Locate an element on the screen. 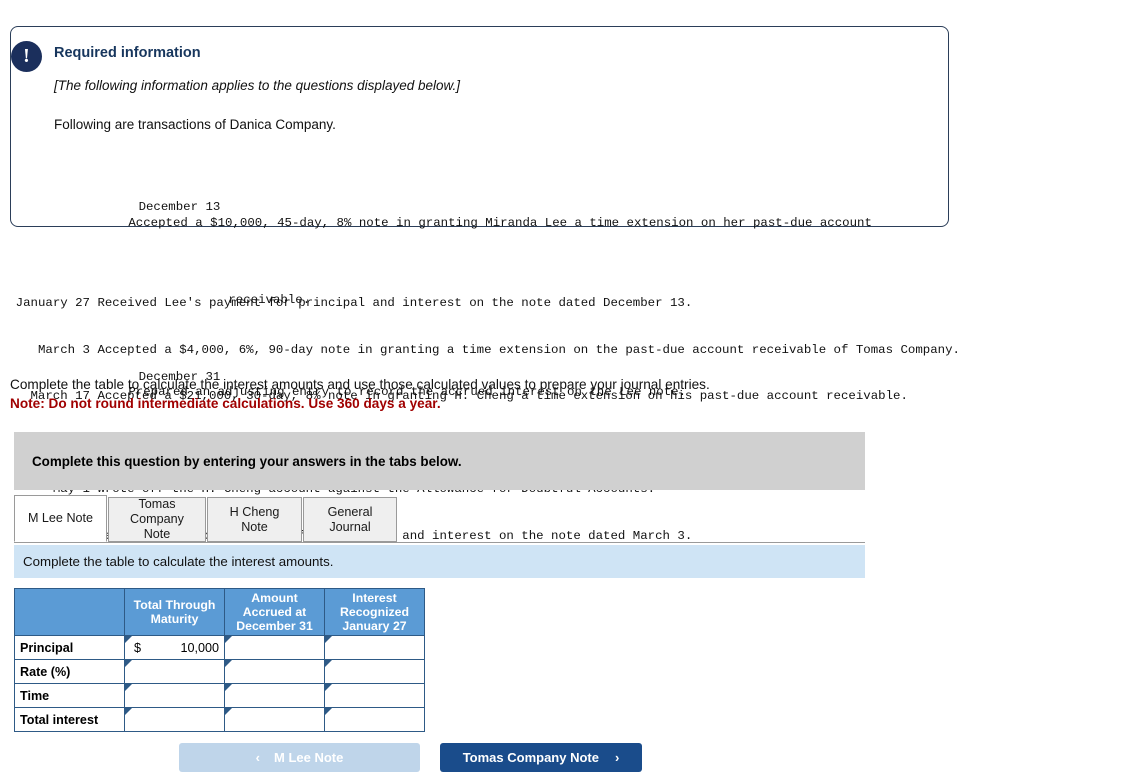 The height and width of the screenshot is (780, 1131). header-line: December 31 is located at coordinates (274, 626).